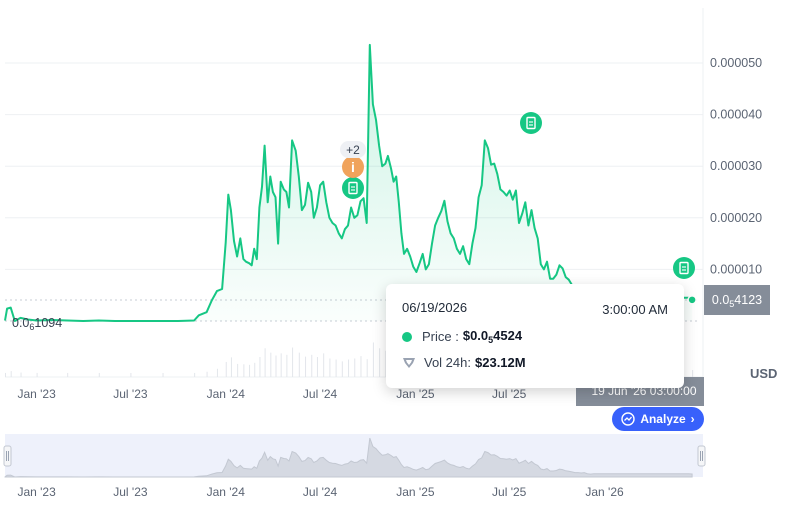 This screenshot has width=800, height=512. I want to click on tooltip-price-value: $0.054524, so click(492, 336).